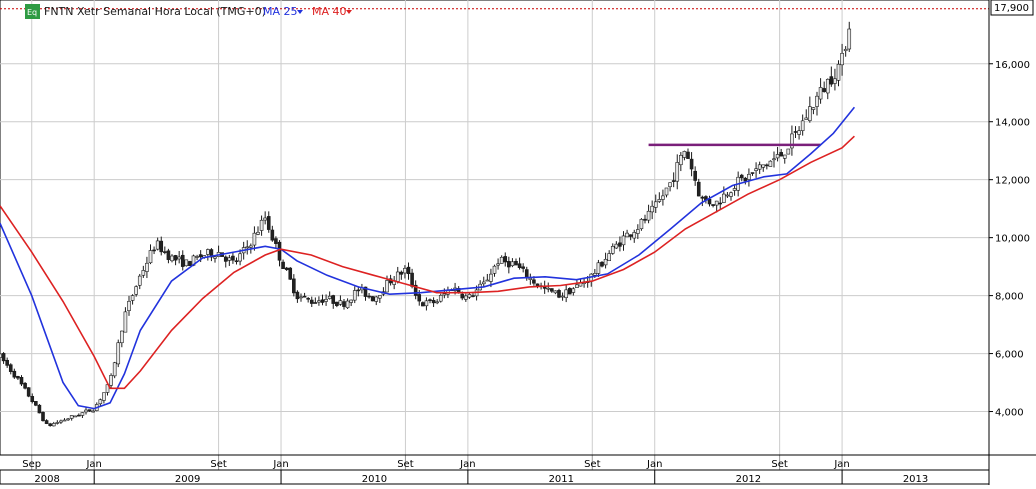 The height and width of the screenshot is (489, 1036). I want to click on x-month-label: Jan, so click(841, 464).